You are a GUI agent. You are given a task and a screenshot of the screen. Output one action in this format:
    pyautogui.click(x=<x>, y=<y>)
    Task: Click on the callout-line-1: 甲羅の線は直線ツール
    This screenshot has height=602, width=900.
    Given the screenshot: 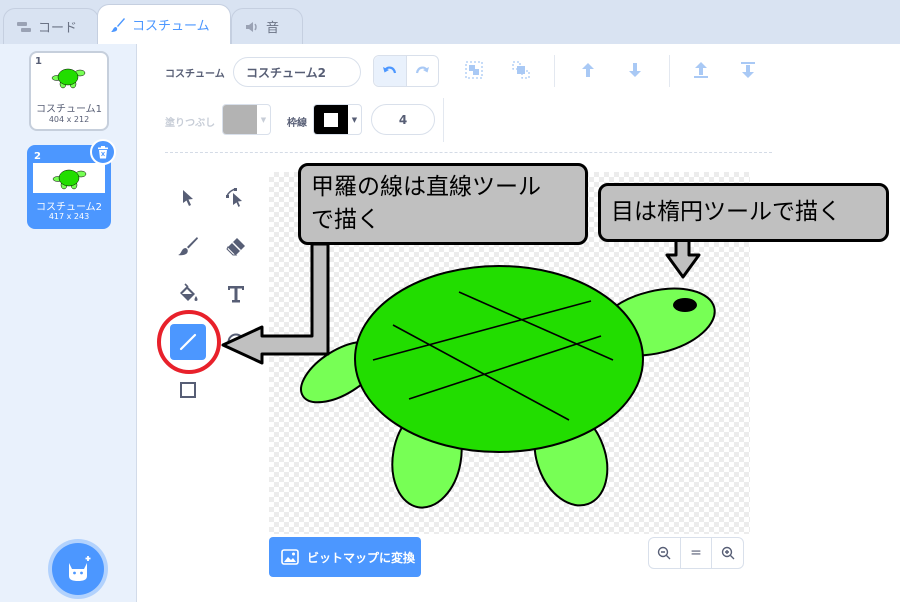 What is the action you would take?
    pyautogui.click(x=426, y=187)
    